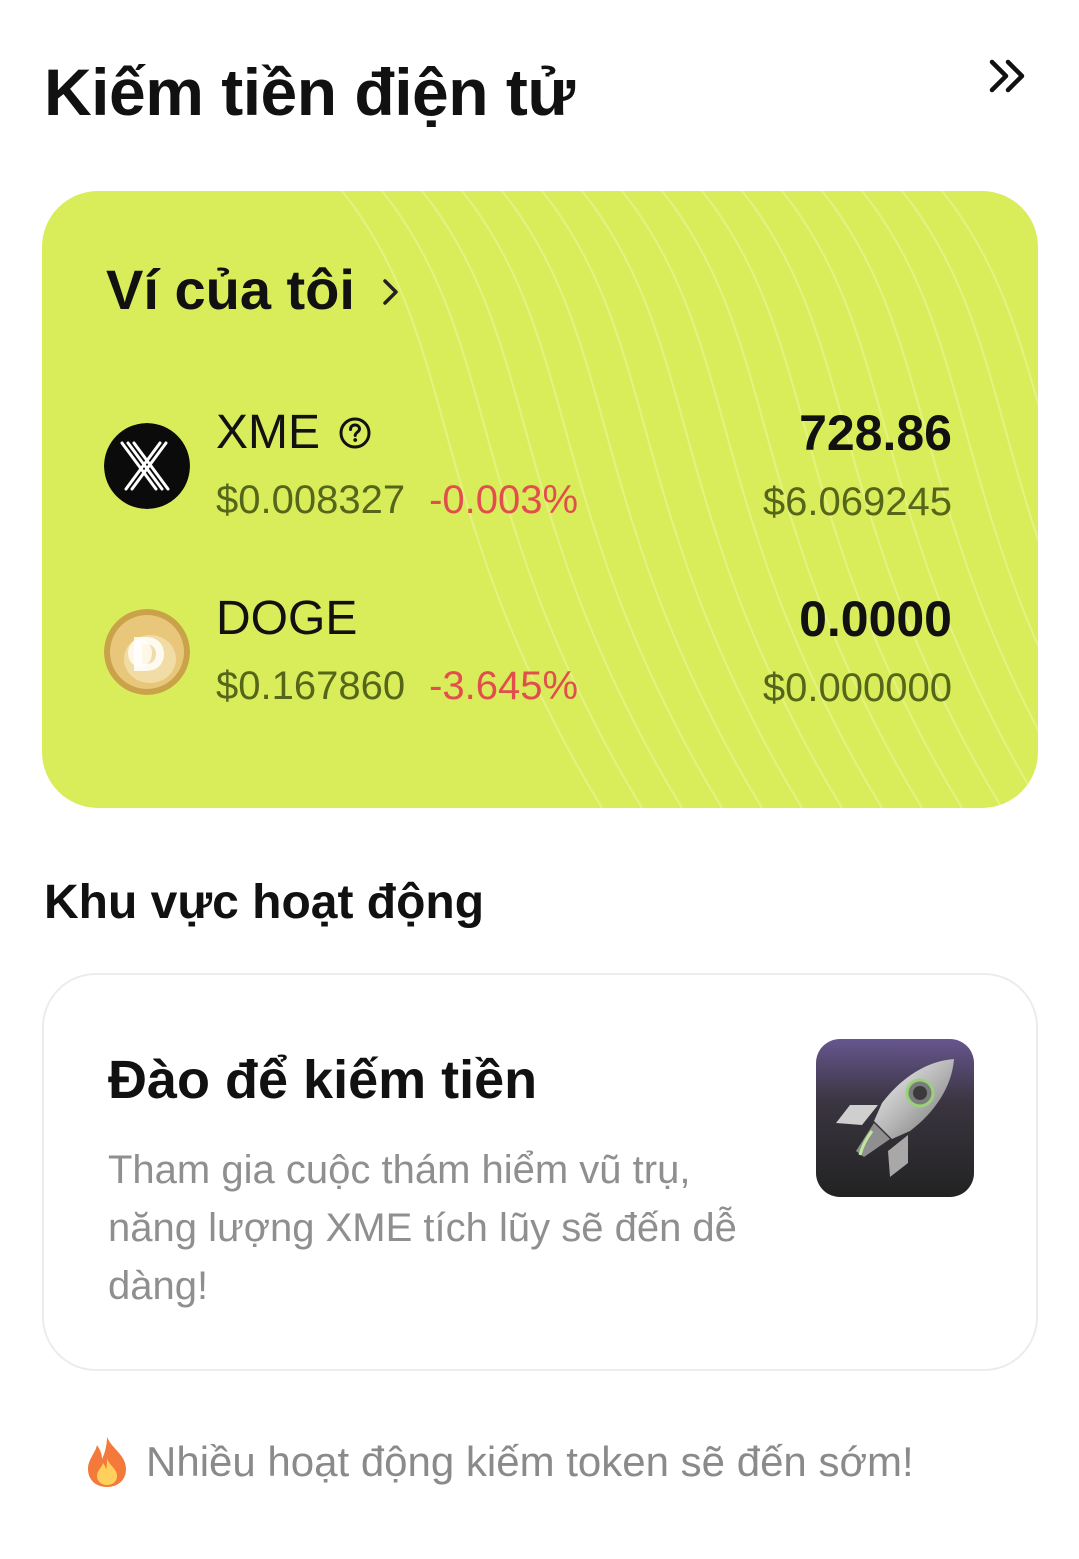 This screenshot has width=1079, height=1559. I want to click on fire-icon, so click(107, 1462).